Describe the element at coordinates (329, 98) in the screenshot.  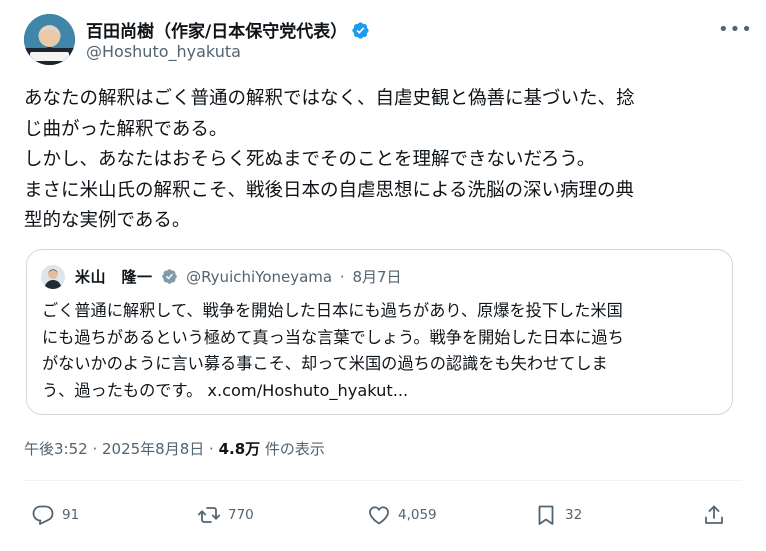
I see `tweet-line: あなたの解釈はごく普通の解釈ではなく、自虐史観と偽善に基づいた、捻` at that location.